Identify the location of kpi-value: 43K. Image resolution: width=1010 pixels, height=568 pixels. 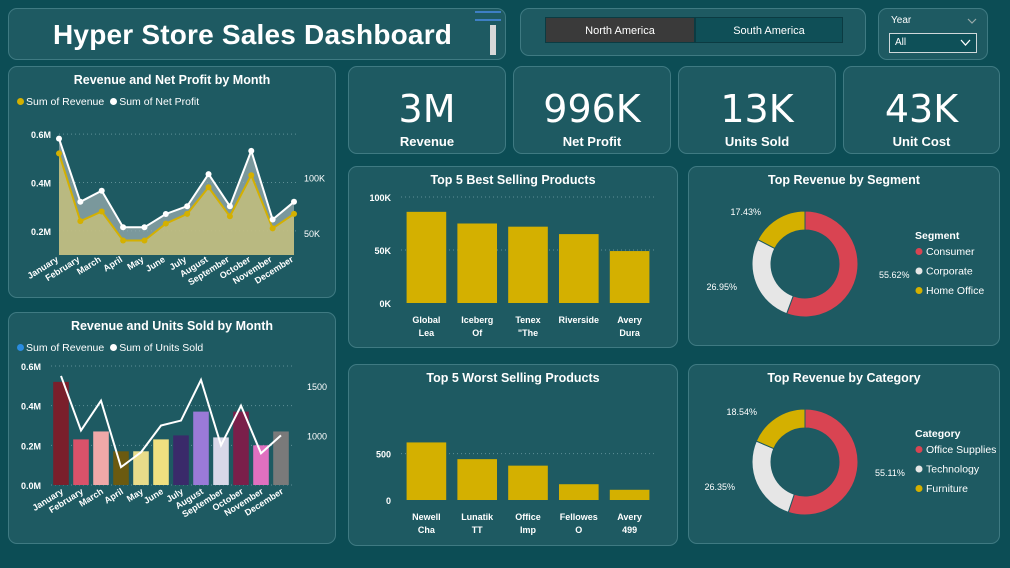
(921, 109).